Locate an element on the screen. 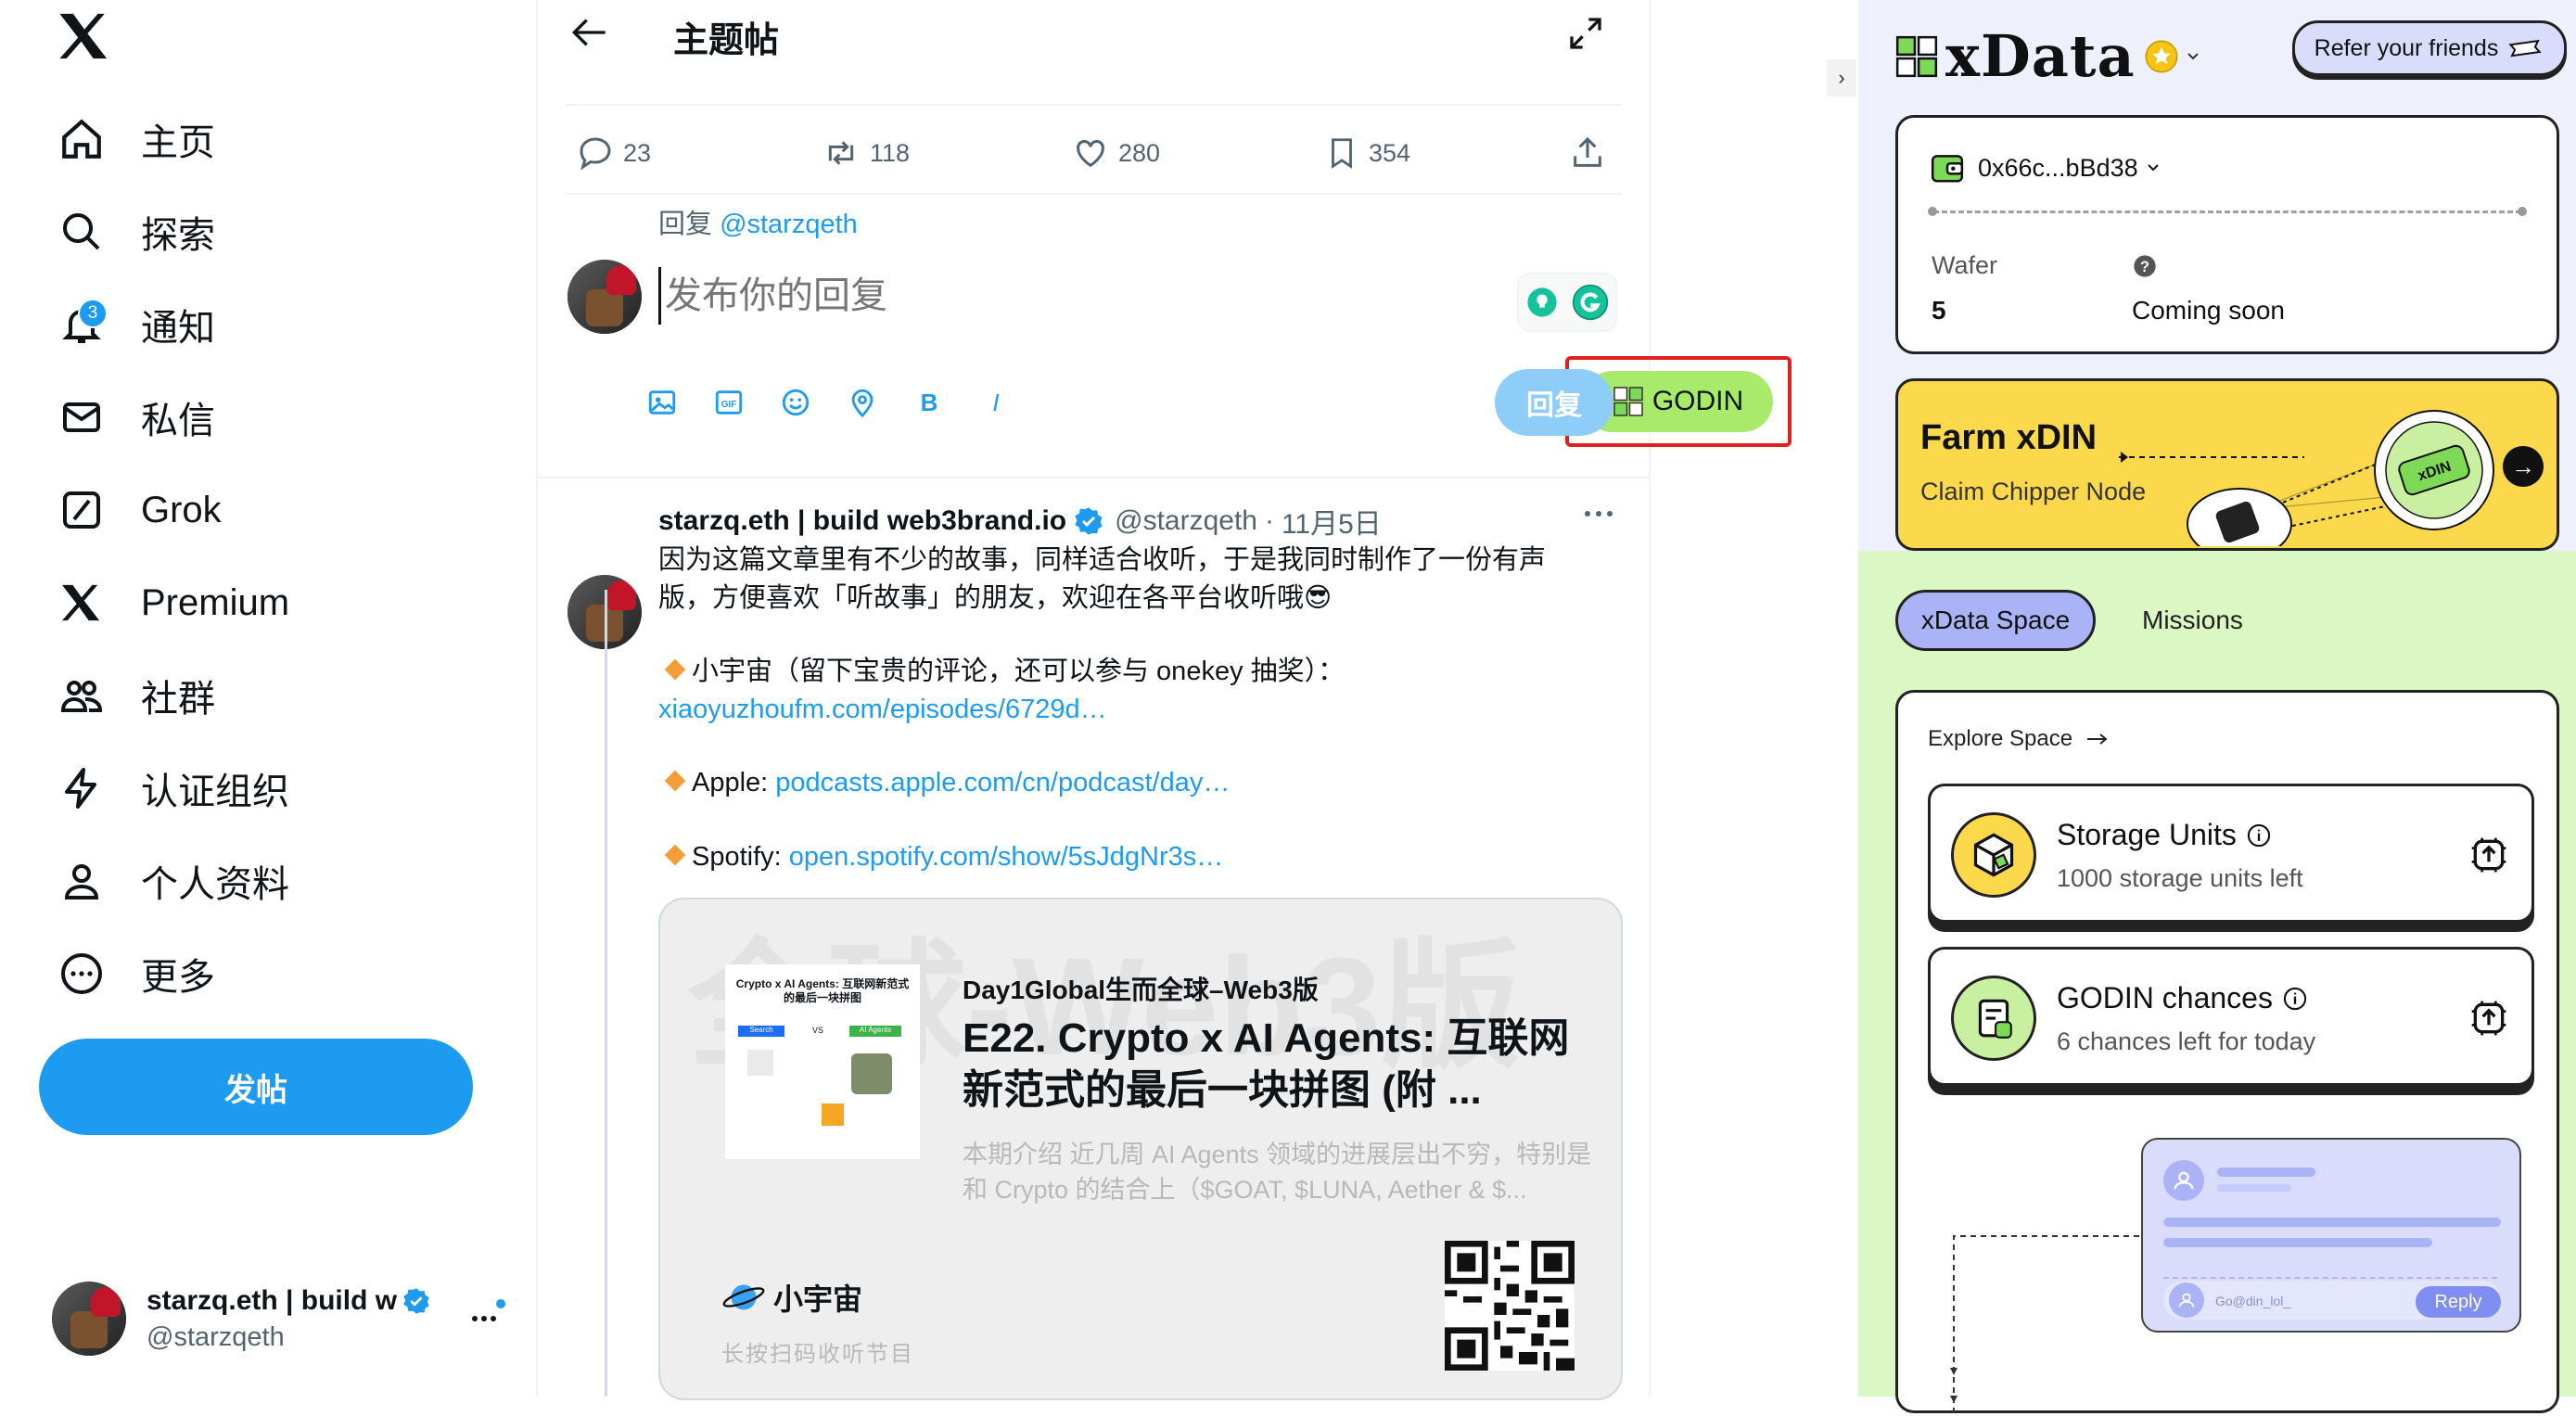 The image size is (2576, 1416). nav-communities: 社群 is located at coordinates (134, 695).